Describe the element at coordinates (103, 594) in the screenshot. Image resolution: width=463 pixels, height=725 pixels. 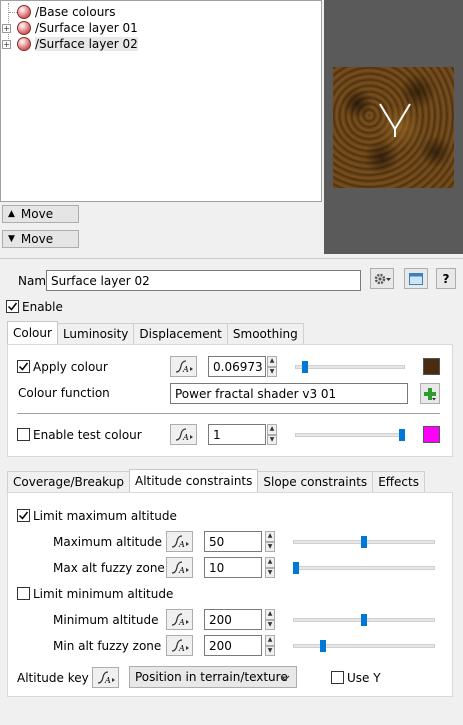
I see `limit-min-altitude-label: Limit minimum altitude` at that location.